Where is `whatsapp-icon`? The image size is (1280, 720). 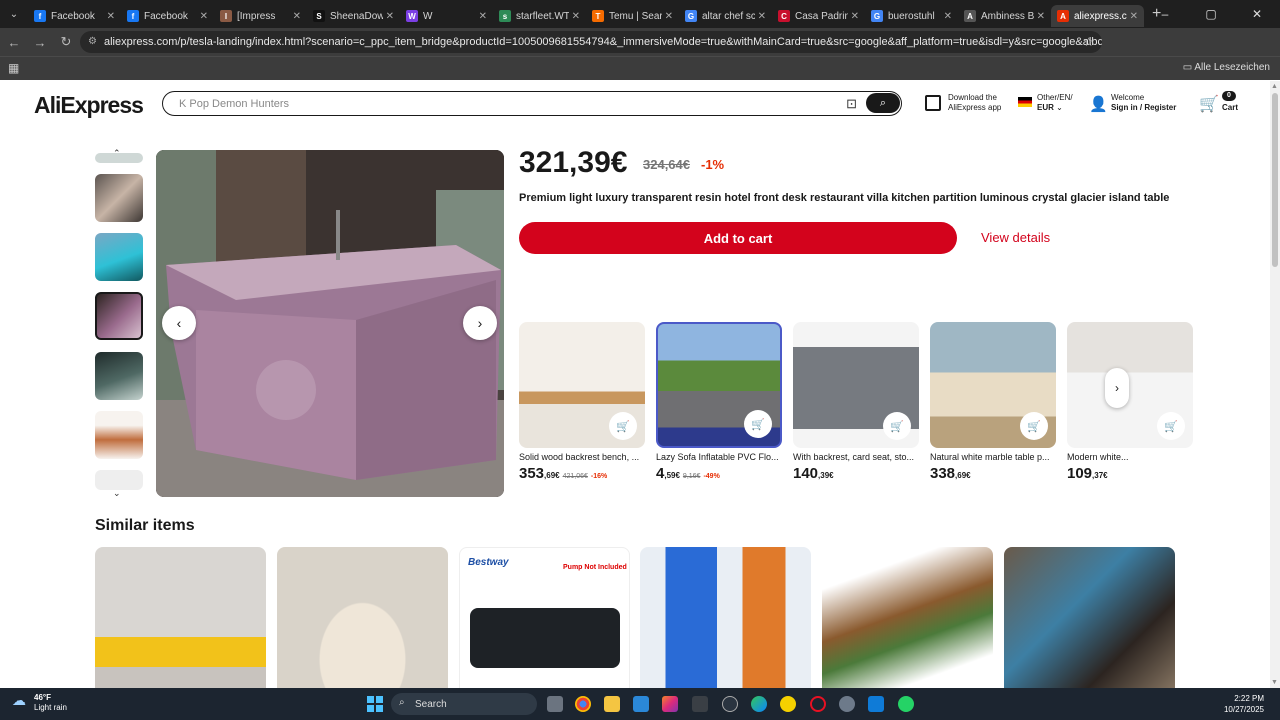
whatsapp-icon is located at coordinates (906, 704).